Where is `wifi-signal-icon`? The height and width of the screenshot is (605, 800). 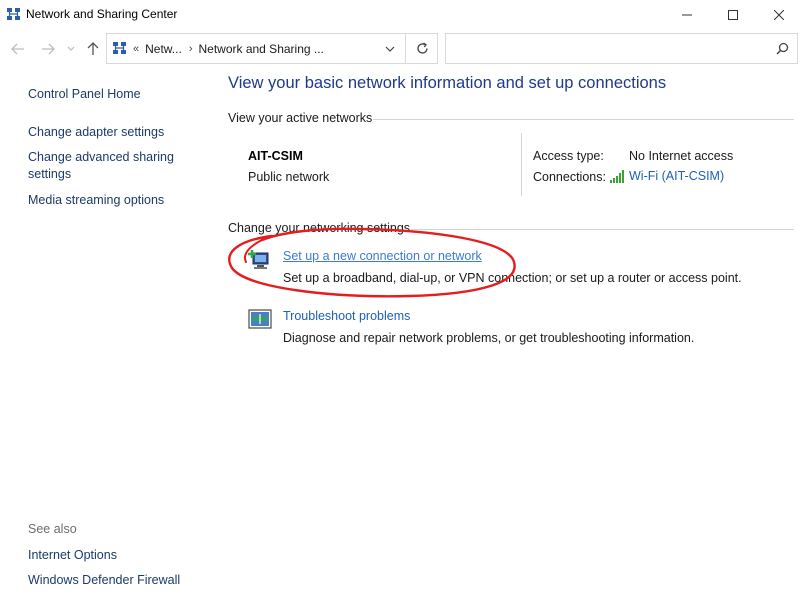 wifi-signal-icon is located at coordinates (617, 176).